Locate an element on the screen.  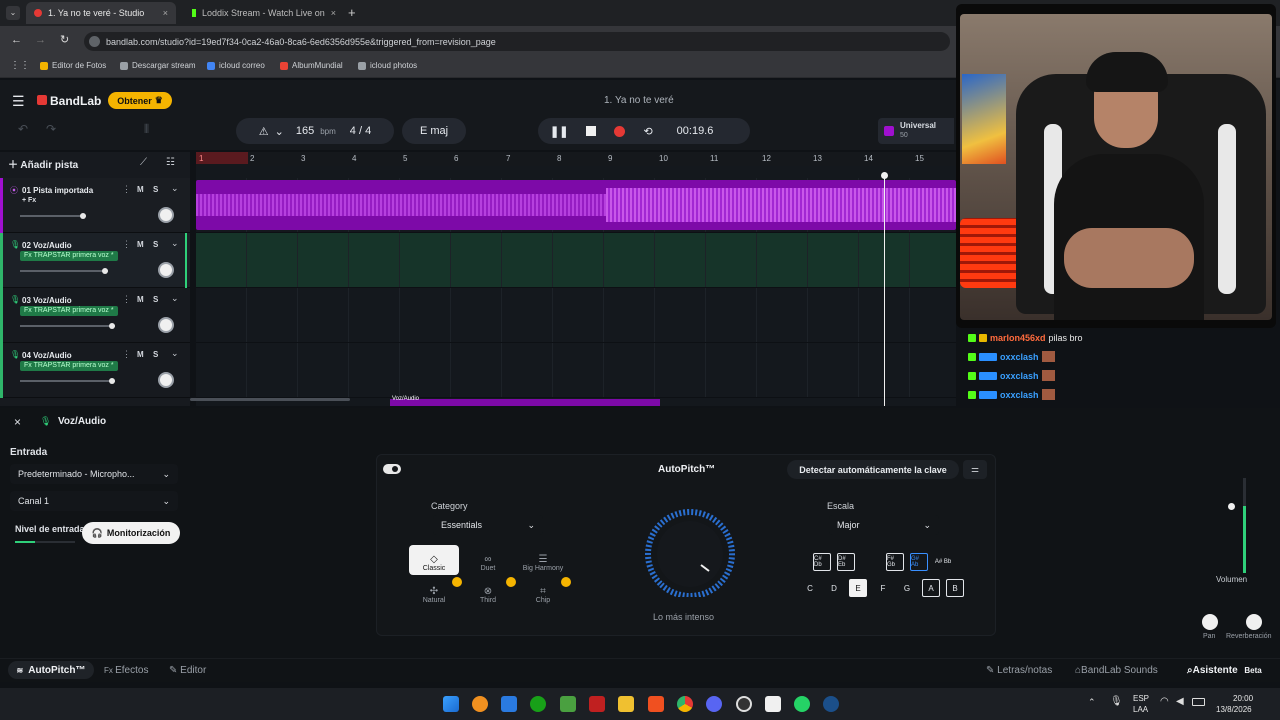
key-c: C is located at coordinates (810, 588).